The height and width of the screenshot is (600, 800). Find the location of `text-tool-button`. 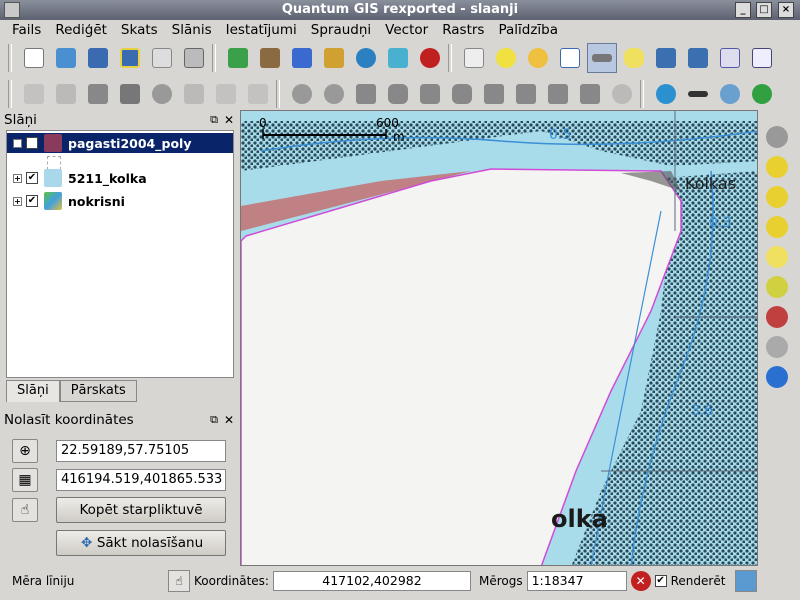

text-tool-button is located at coordinates (762, 58).